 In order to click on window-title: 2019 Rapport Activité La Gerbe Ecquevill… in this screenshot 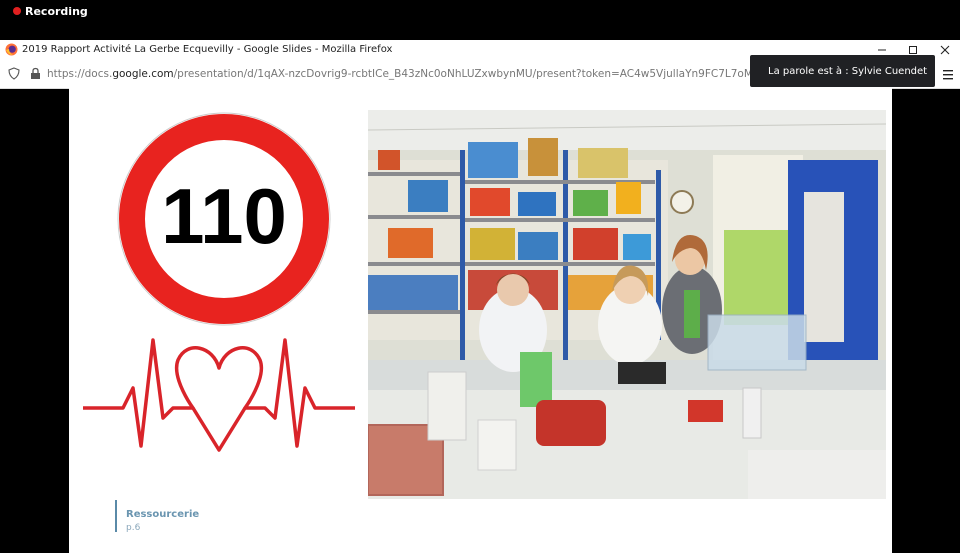, I will do `click(207, 49)`.